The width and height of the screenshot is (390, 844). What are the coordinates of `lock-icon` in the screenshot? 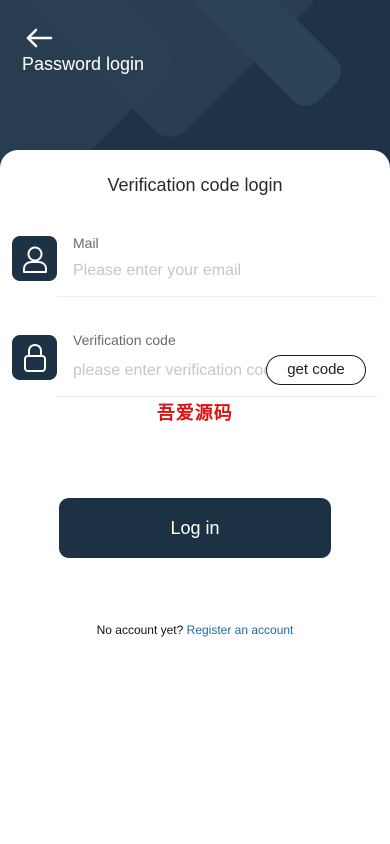 It's located at (34, 357).